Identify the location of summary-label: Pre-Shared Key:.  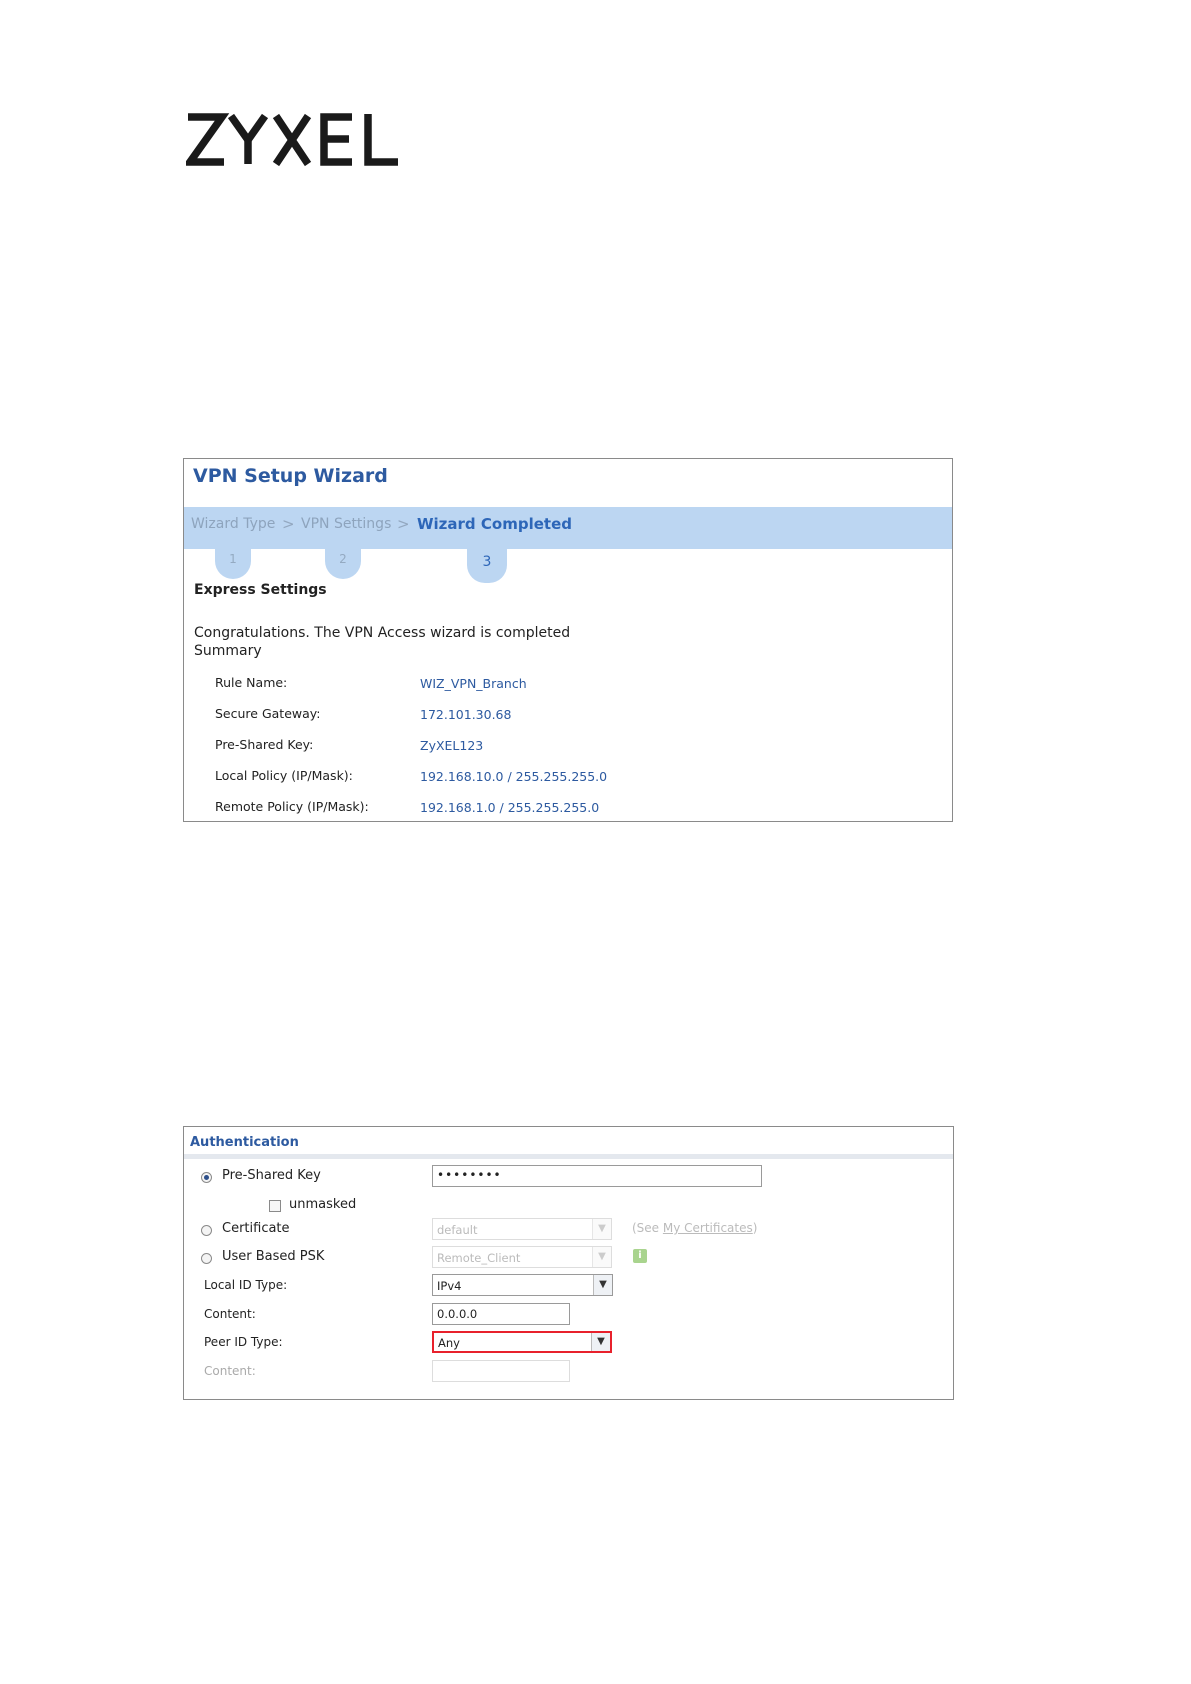
(264, 744).